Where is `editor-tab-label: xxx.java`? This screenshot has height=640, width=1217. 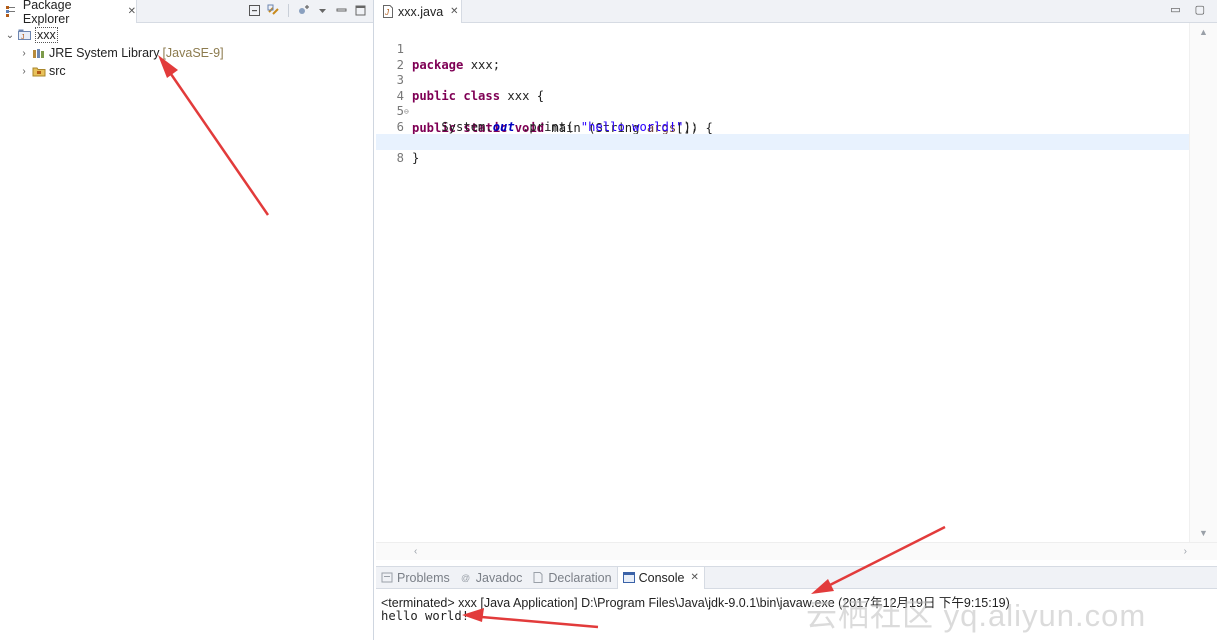 editor-tab-label: xxx.java is located at coordinates (421, 11).